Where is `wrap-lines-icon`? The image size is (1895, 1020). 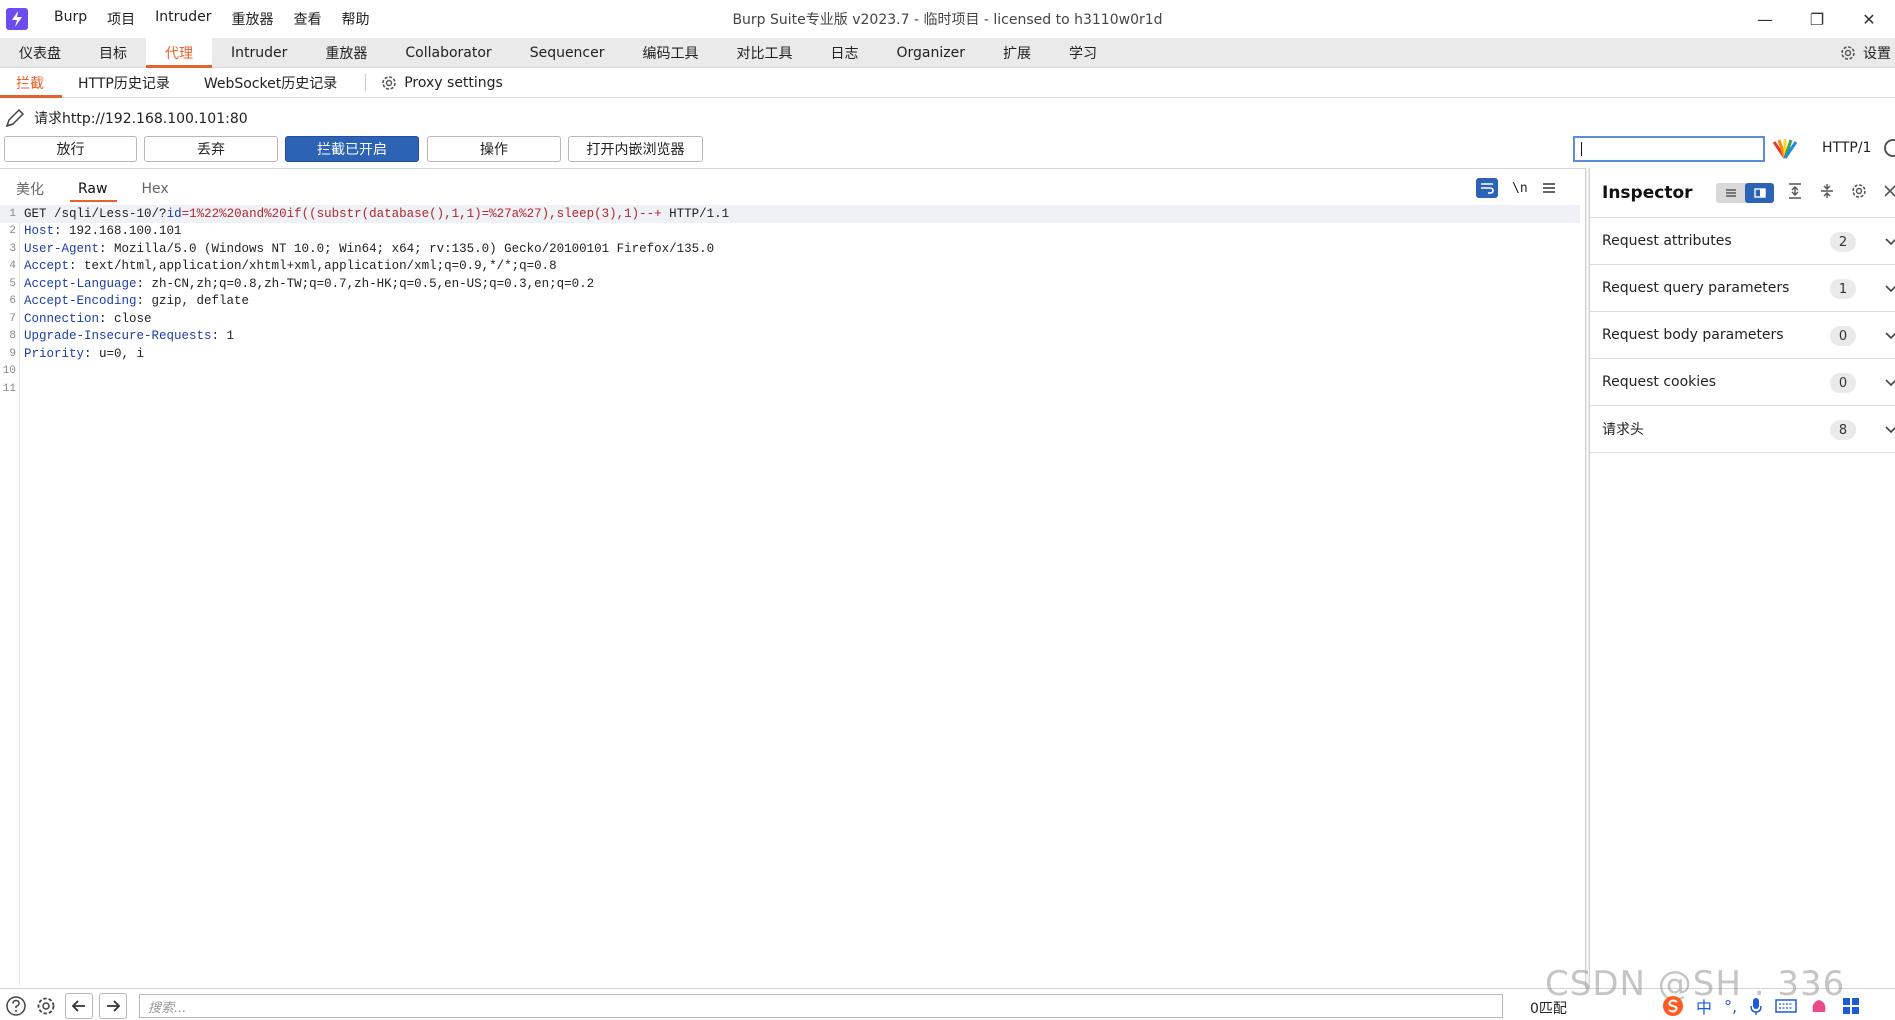
wrap-lines-icon is located at coordinates (1487, 188).